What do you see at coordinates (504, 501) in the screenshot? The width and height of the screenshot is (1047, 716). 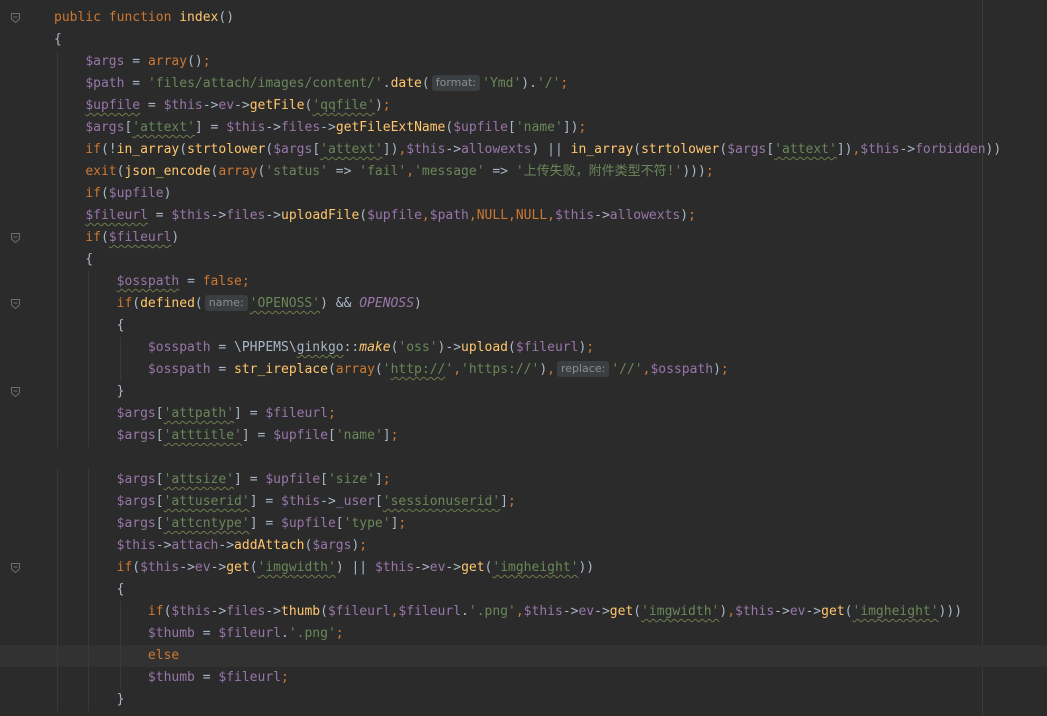 I see `code-token: ]` at bounding box center [504, 501].